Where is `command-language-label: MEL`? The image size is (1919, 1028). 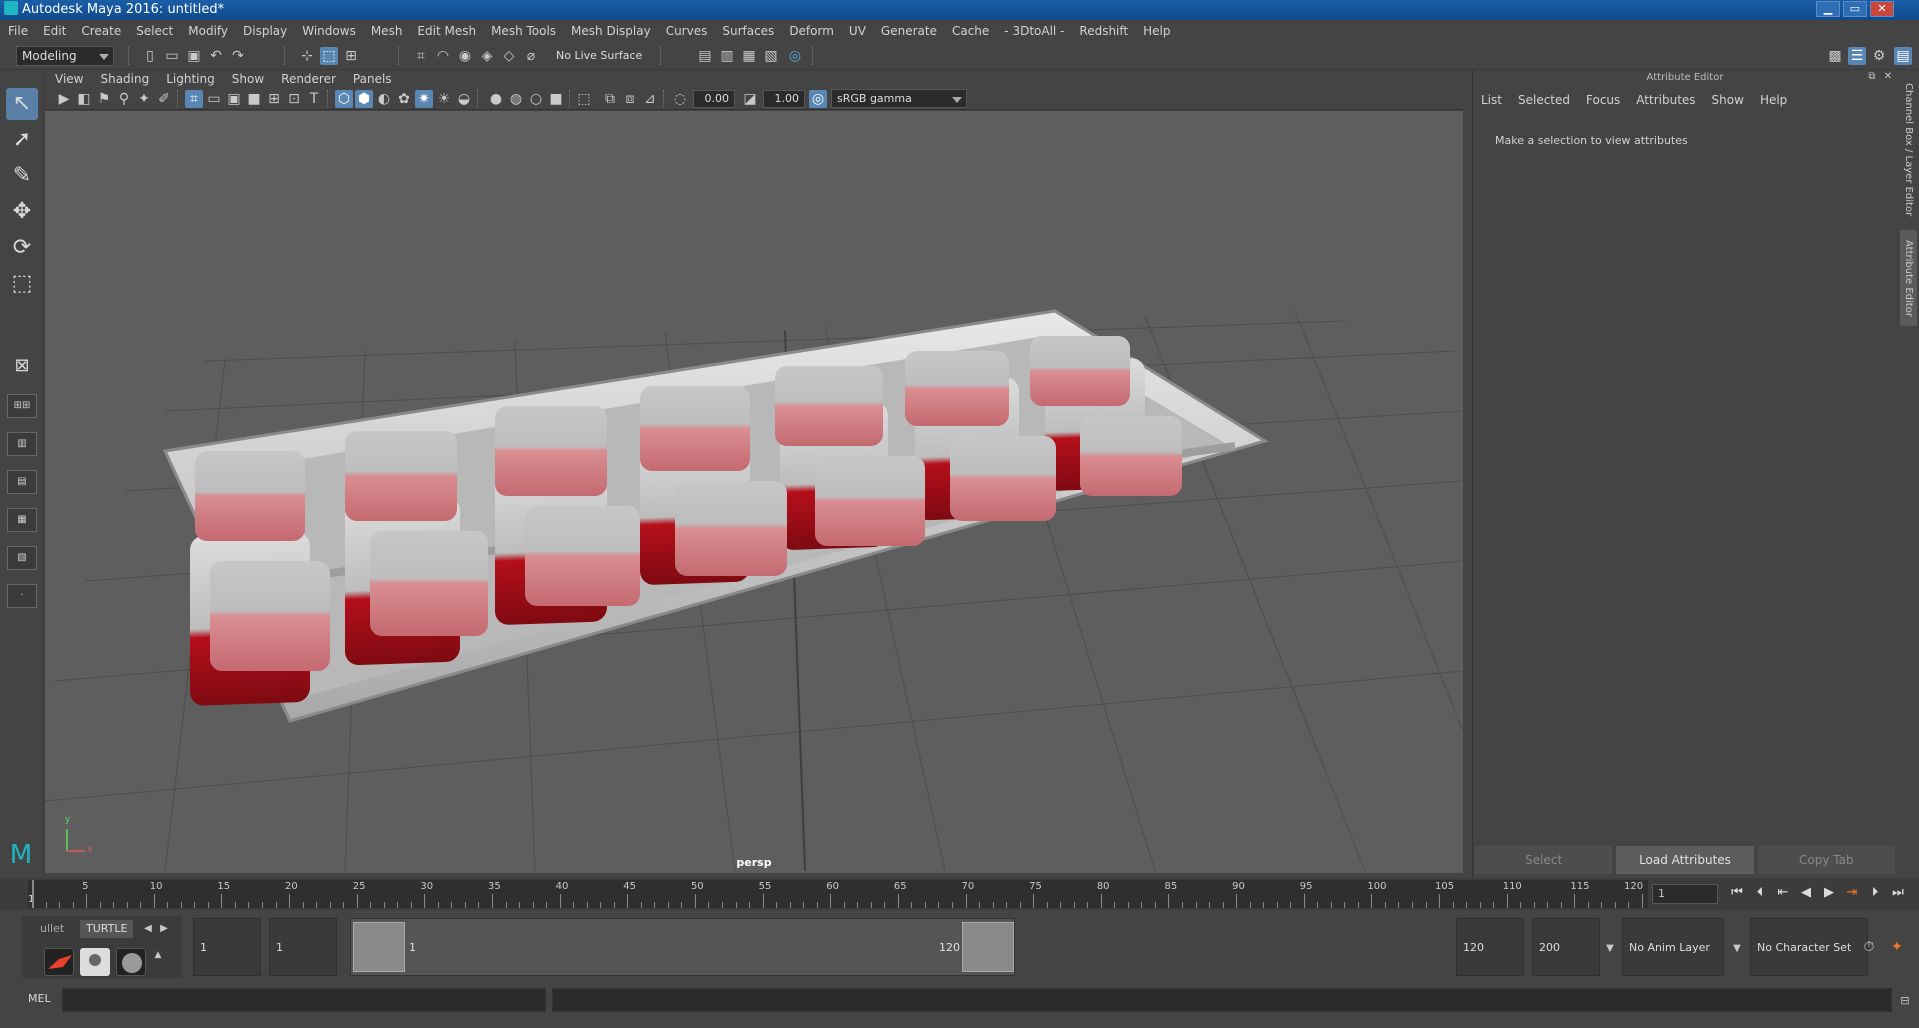 command-language-label: MEL is located at coordinates (39, 998).